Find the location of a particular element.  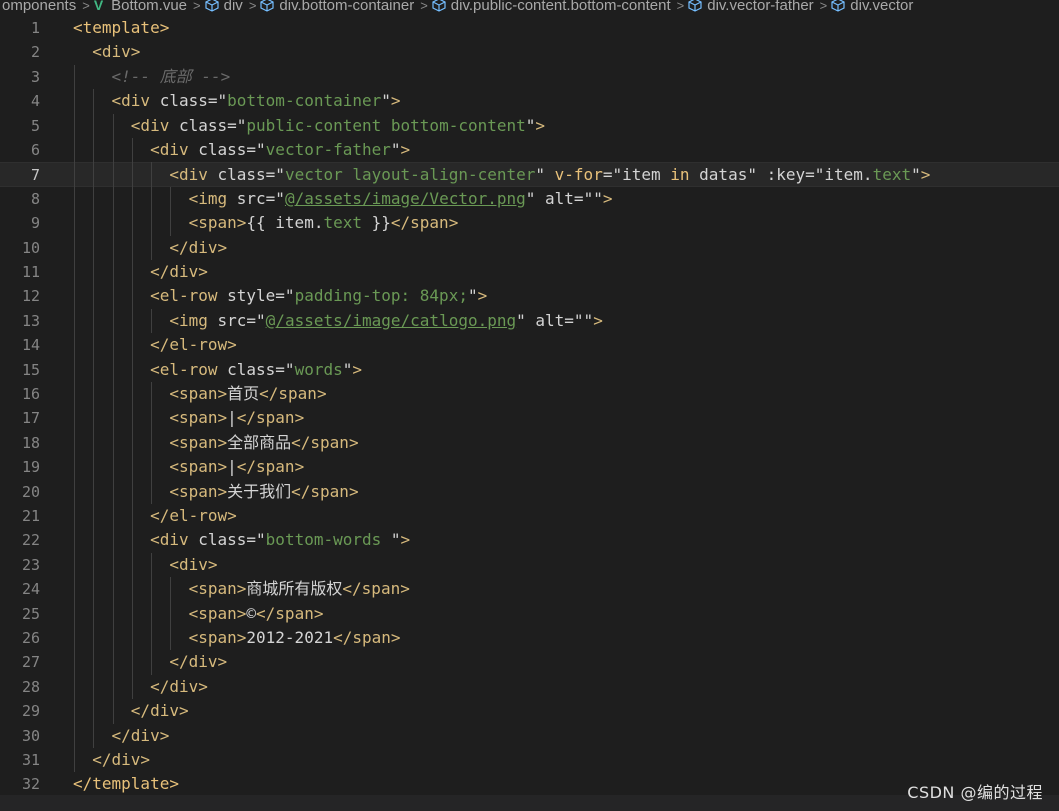

code-token: </template> is located at coordinates (126, 784).